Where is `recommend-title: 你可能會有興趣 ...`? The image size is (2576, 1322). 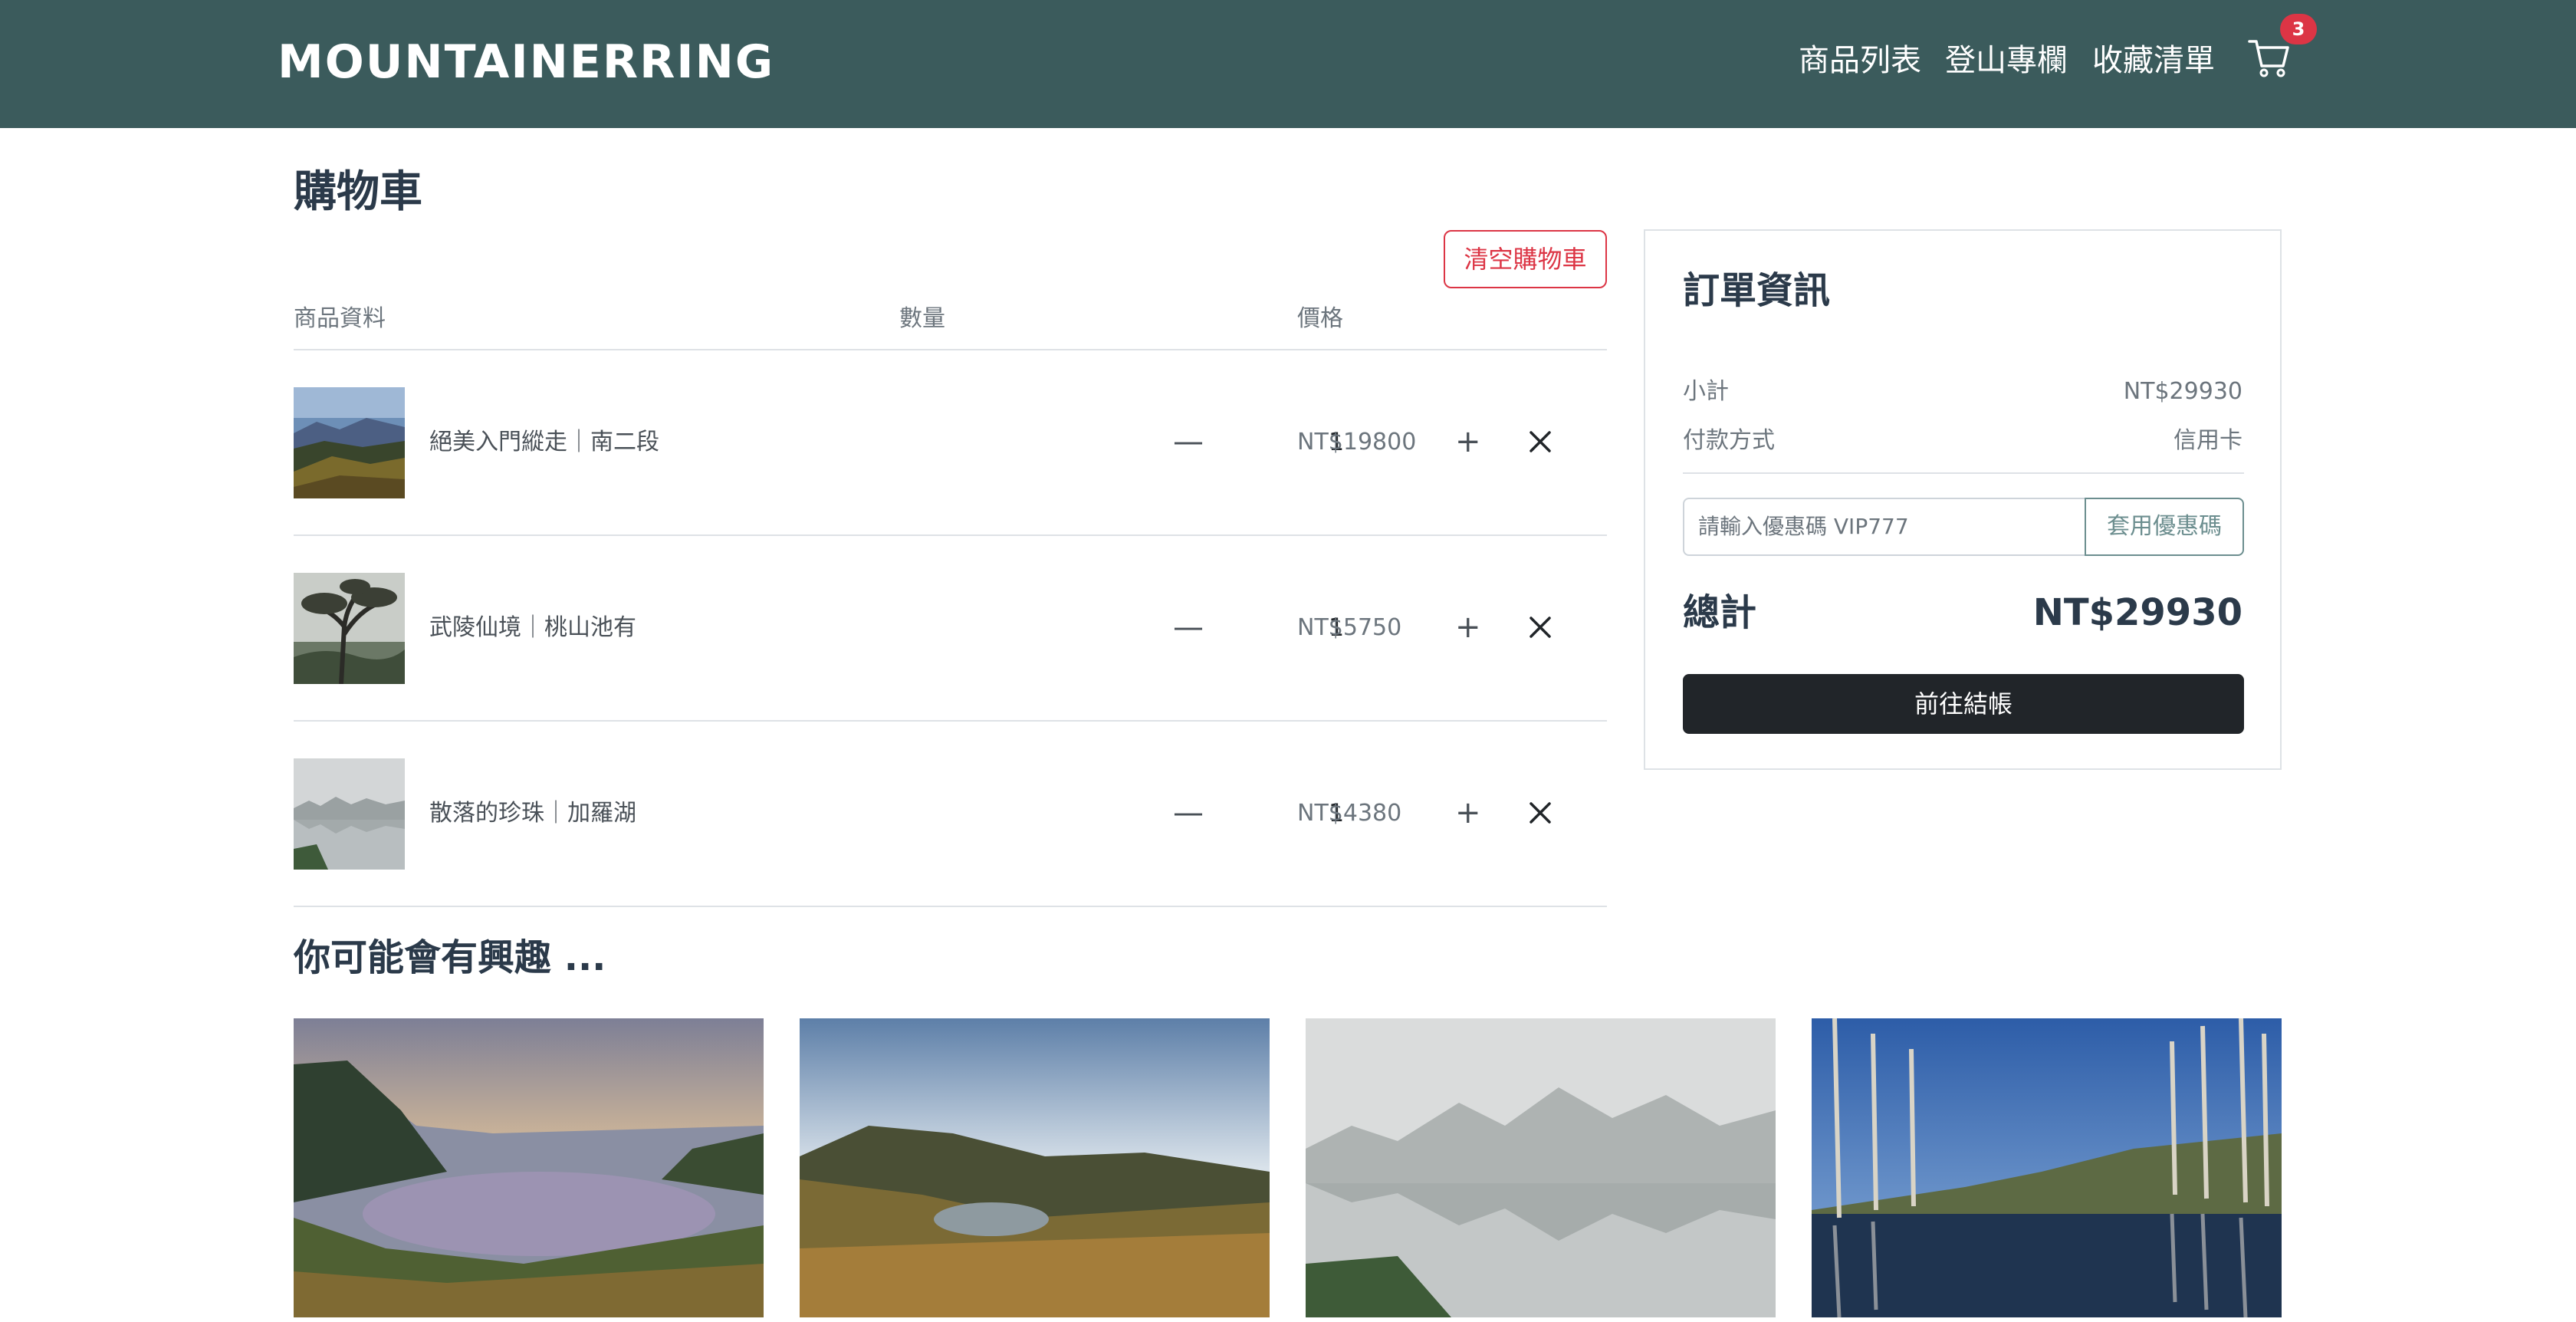
recommend-title: 你可能會有興趣 ... is located at coordinates (450, 957).